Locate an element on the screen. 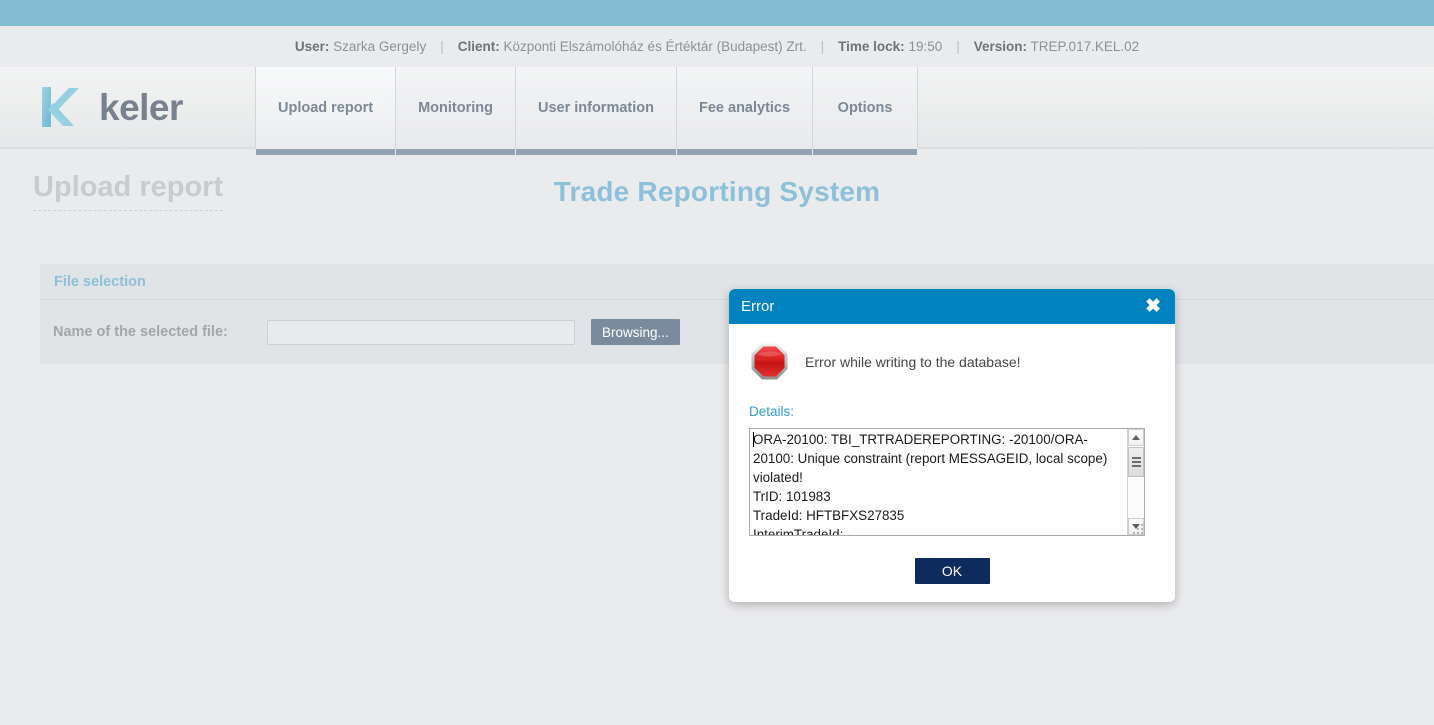  tab-label: Upload report is located at coordinates (326, 108).